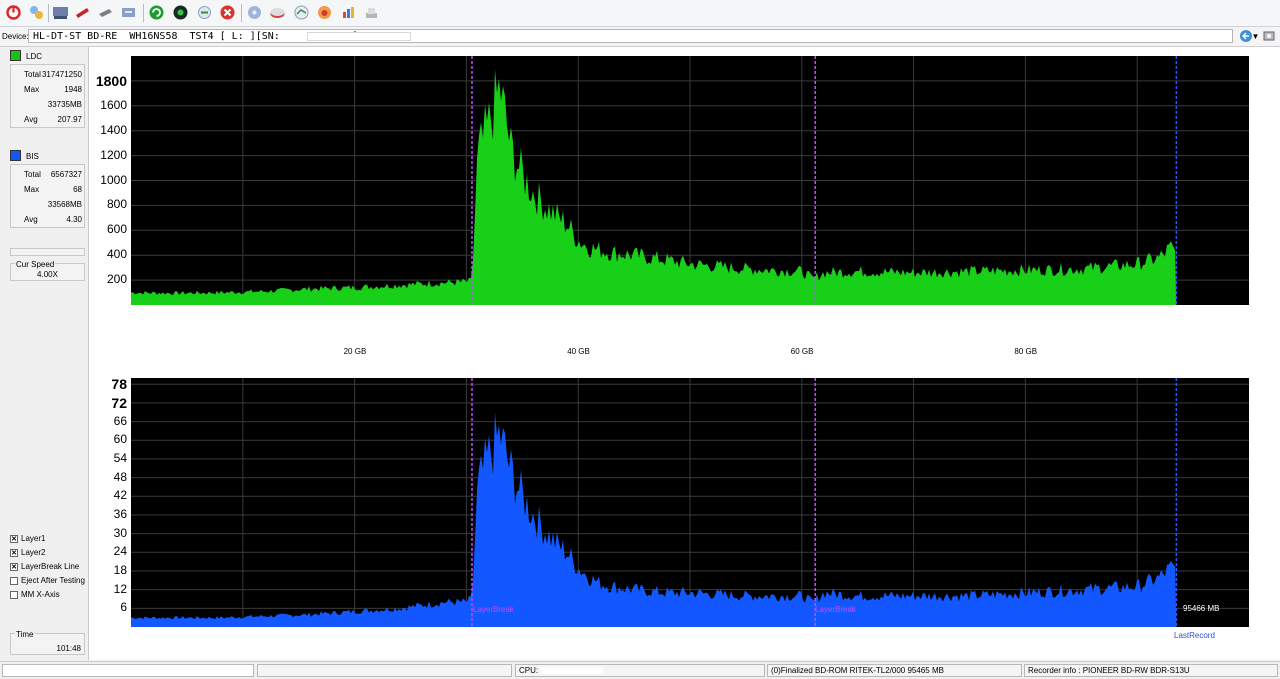 The height and width of the screenshot is (679, 1280). Describe the element at coordinates (493, 609) in the screenshot. I see `layerbreak-label-1: LayerBreak` at that location.